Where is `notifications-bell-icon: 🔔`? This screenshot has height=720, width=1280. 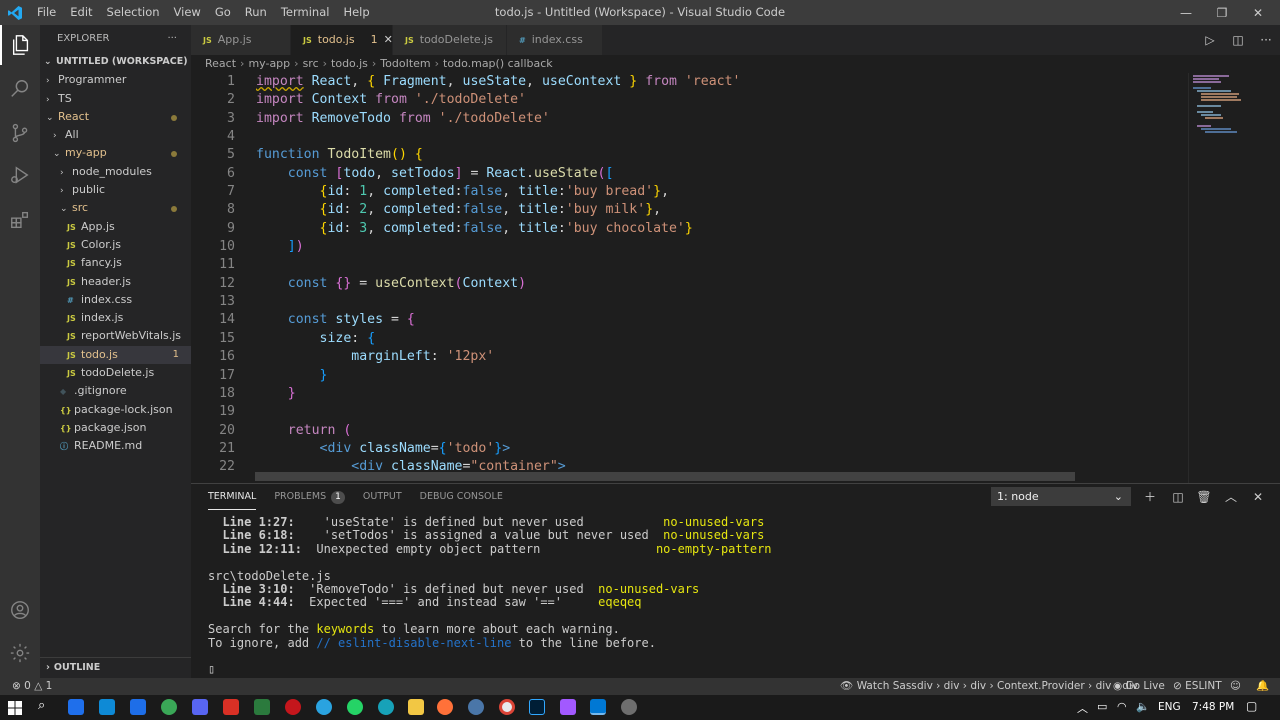
notifications-bell-icon: 🔔 is located at coordinates (1262, 686).